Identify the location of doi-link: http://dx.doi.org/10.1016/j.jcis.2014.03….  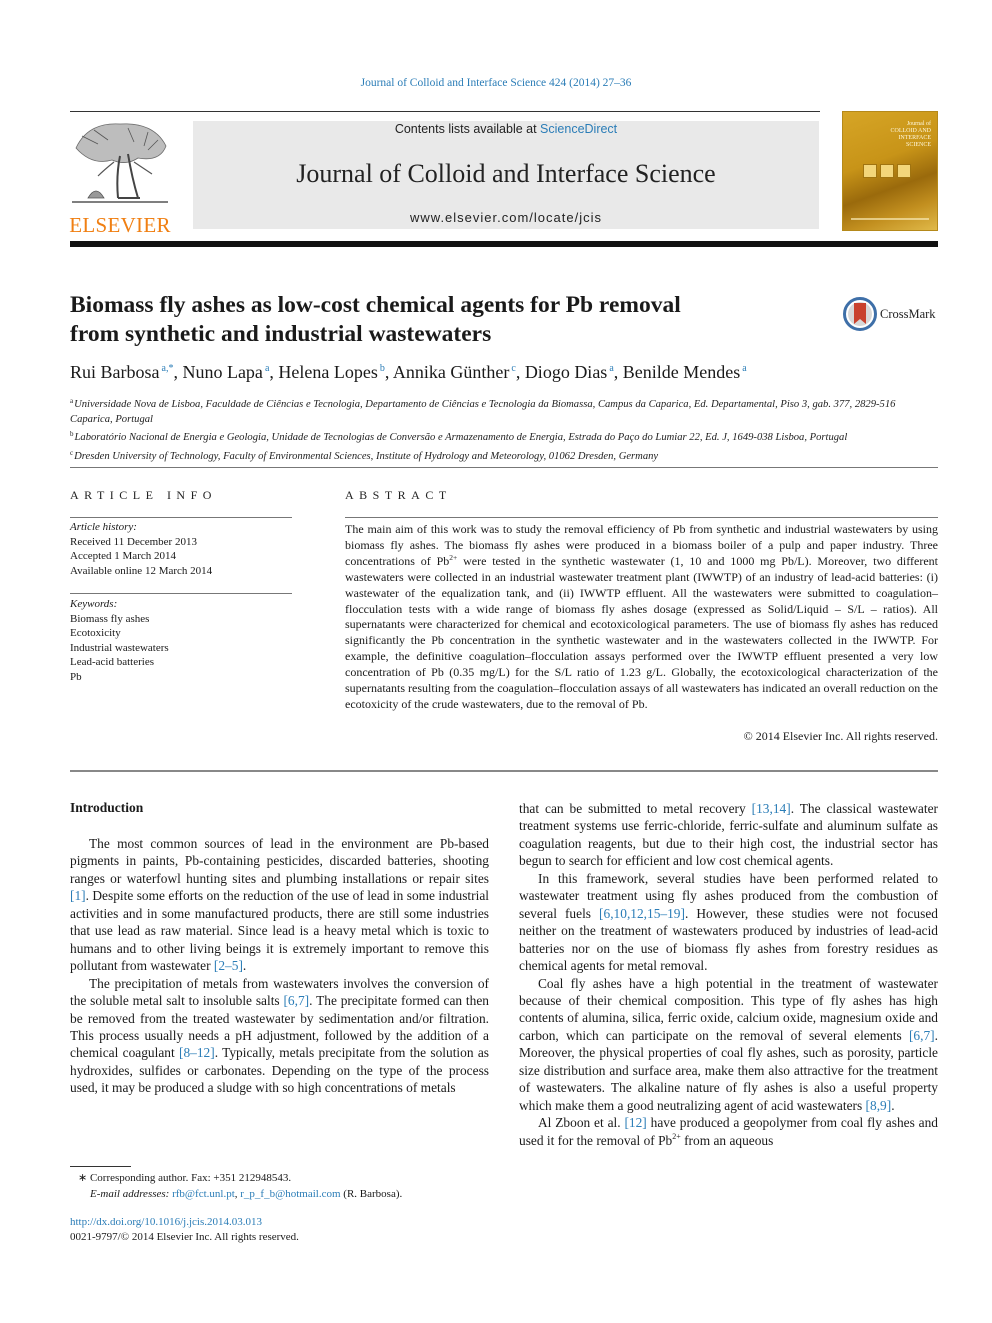
(184, 1222).